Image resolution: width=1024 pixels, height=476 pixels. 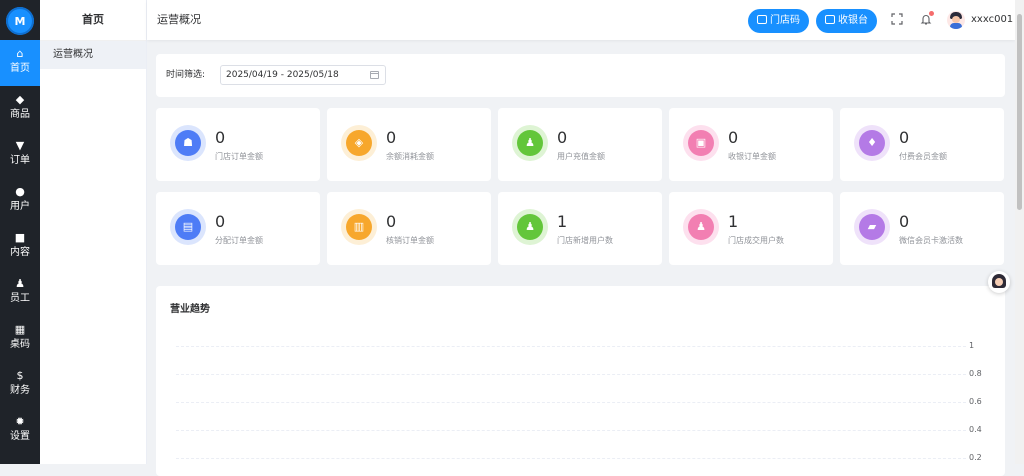 What do you see at coordinates (751, 228) in the screenshot?
I see `stat-card: ♟ 1 门店成交用户数` at bounding box center [751, 228].